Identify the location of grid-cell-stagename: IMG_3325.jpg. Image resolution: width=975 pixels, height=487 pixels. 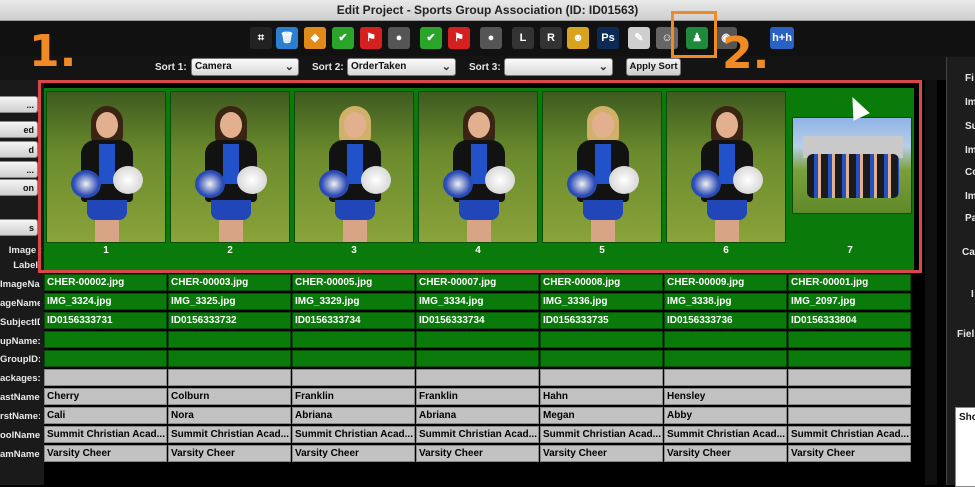
(229, 301).